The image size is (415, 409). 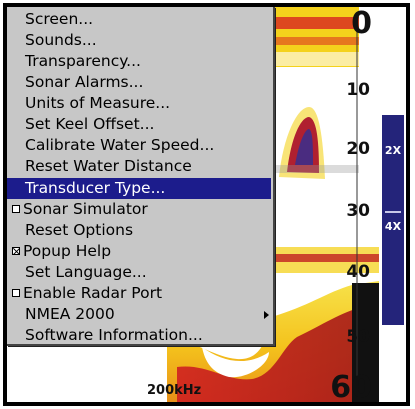 I want to click on menu-item-label: Reset Water Distance, so click(x=108, y=166).